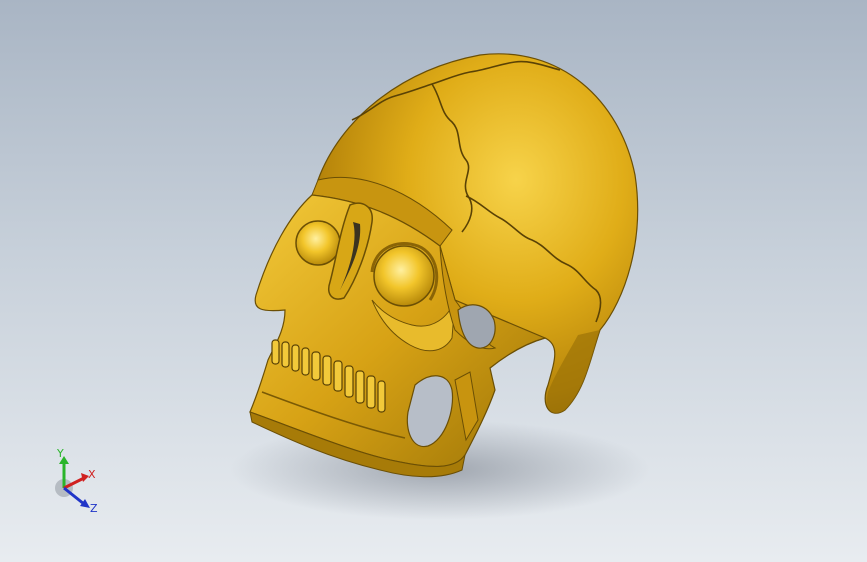  Describe the element at coordinates (318, 243) in the screenshot. I see `left-eye-socket` at that location.